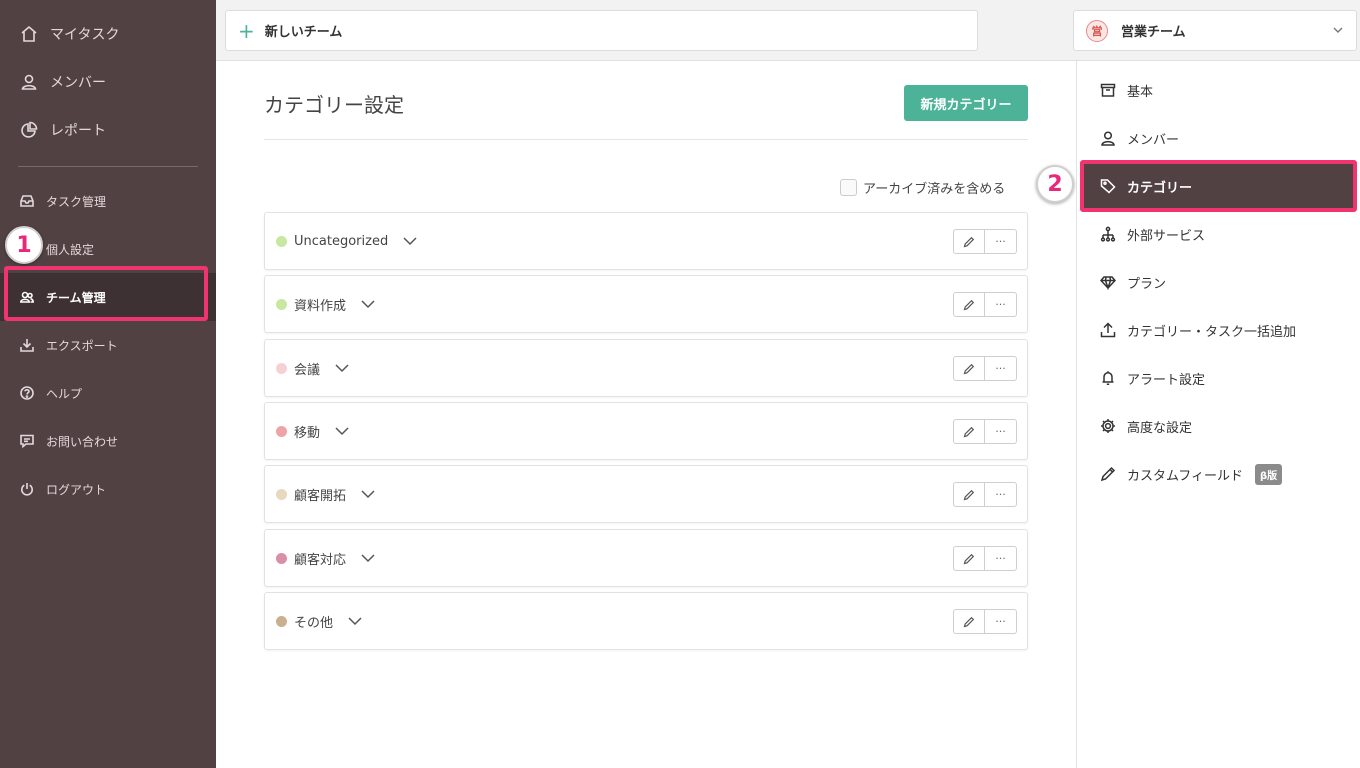  What do you see at coordinates (307, 370) in the screenshot?
I see `category-name: 会議` at bounding box center [307, 370].